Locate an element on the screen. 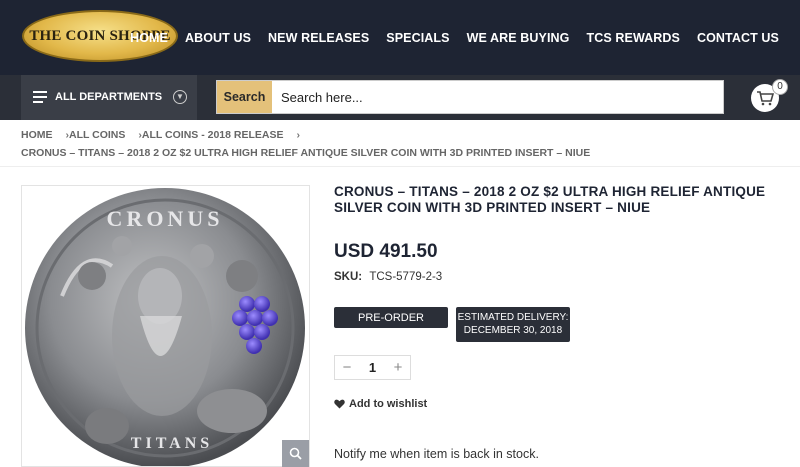  nav-specials: SPECIALS is located at coordinates (417, 38).